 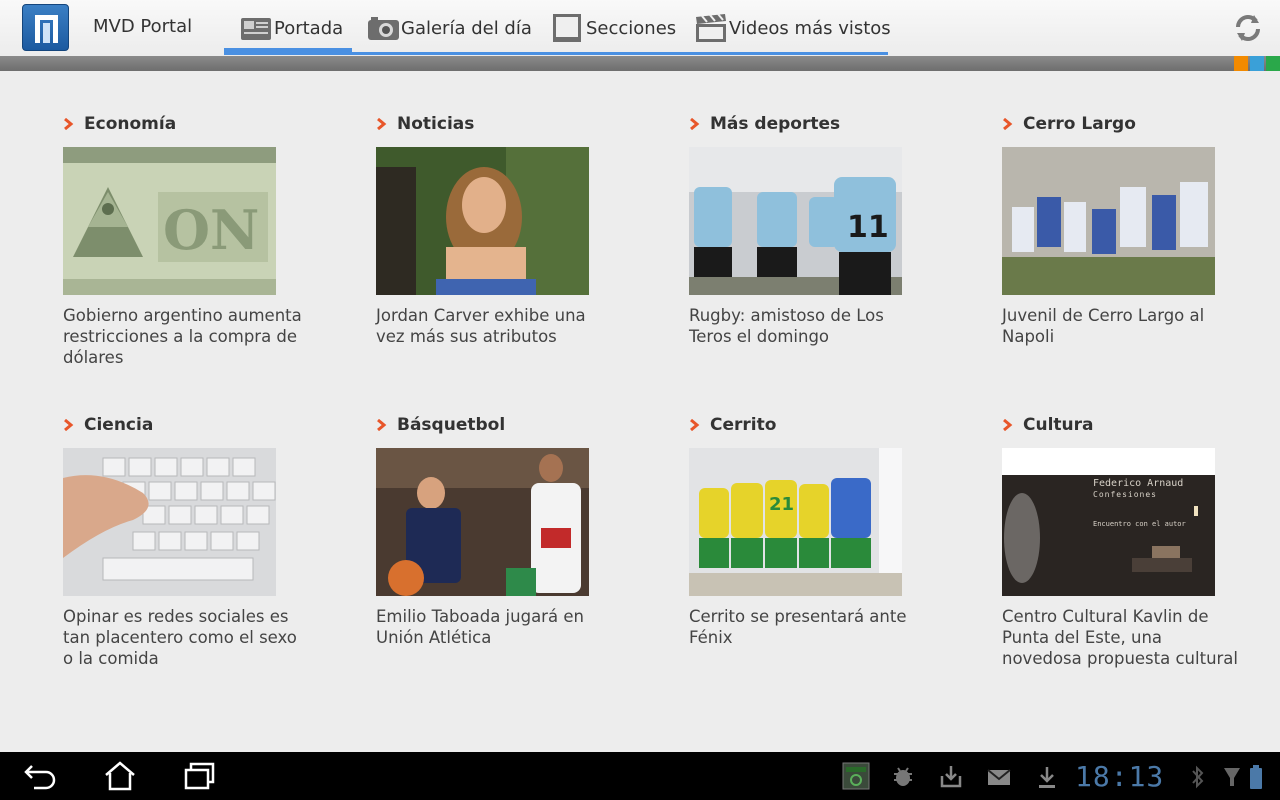 I want to click on tab-videos: Videos más vistos, so click(x=793, y=28).